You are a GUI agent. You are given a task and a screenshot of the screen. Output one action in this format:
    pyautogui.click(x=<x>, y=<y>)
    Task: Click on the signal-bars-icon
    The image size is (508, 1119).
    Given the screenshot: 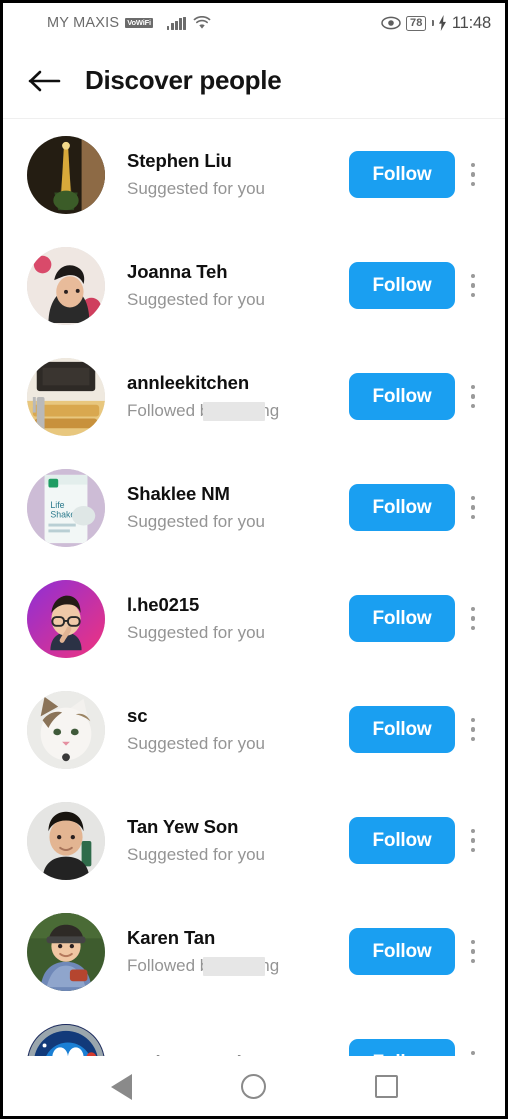 What is the action you would take?
    pyautogui.click(x=176, y=23)
    